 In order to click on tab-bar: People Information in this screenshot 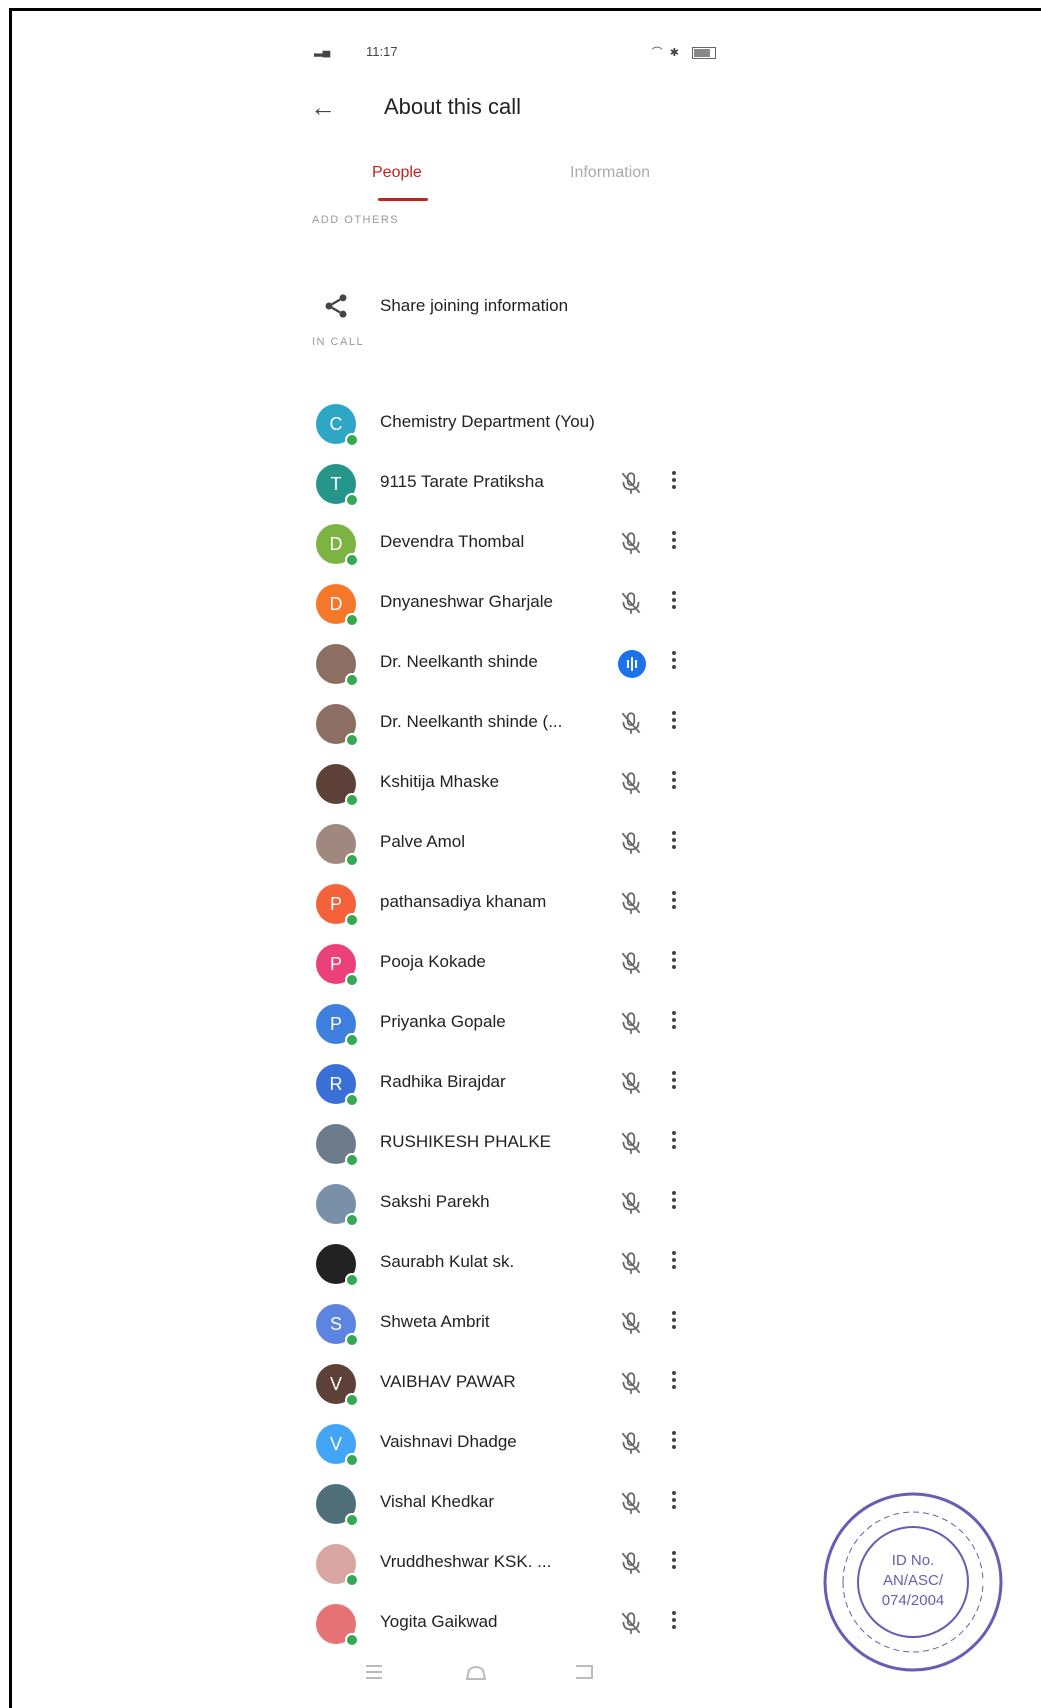, I will do `click(515, 174)`.